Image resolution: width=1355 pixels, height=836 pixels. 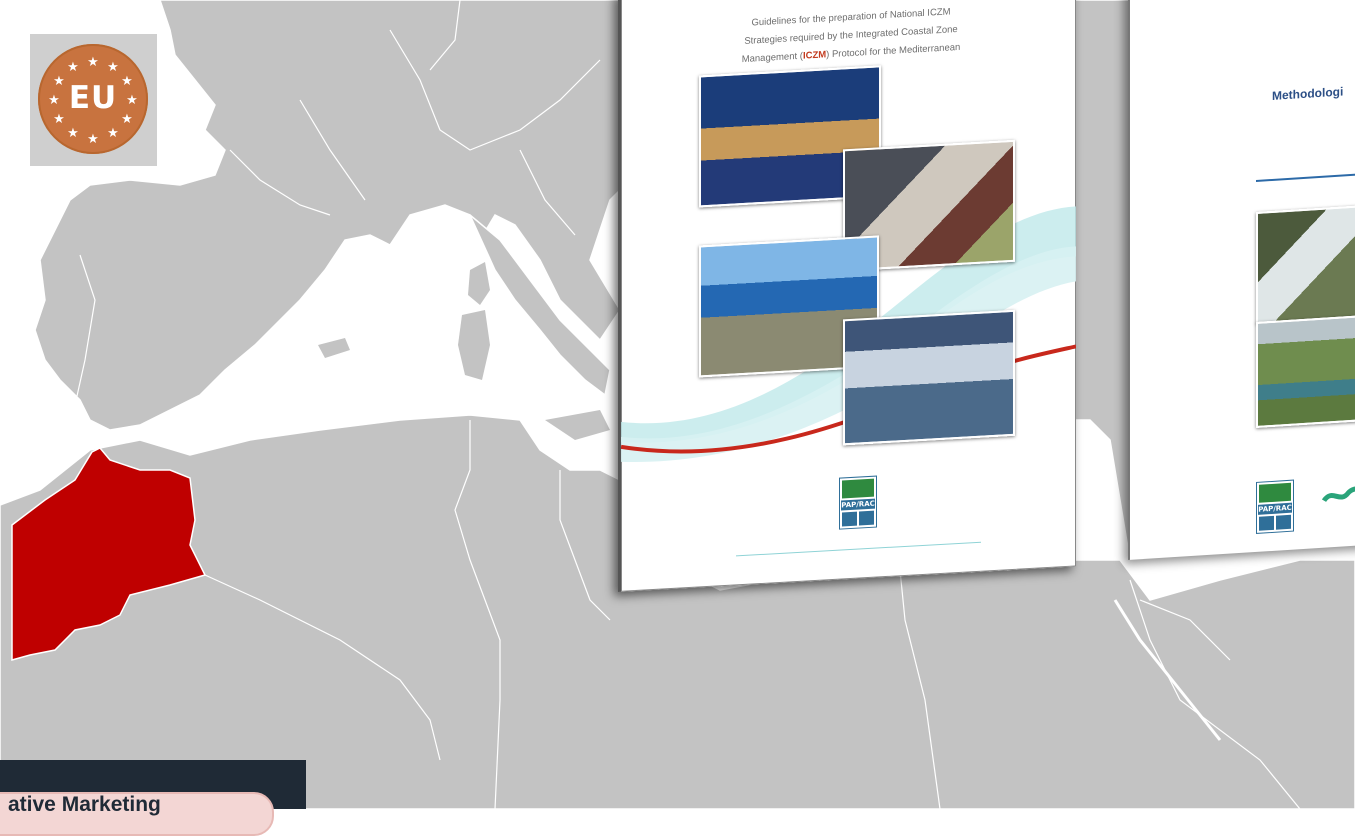 I want to click on wave-logo-icon, so click(x=1338, y=494).